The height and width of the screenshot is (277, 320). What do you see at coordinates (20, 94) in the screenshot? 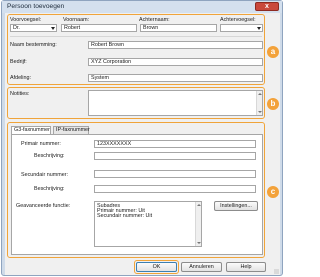
I see `notities-label: Notities:` at bounding box center [20, 94].